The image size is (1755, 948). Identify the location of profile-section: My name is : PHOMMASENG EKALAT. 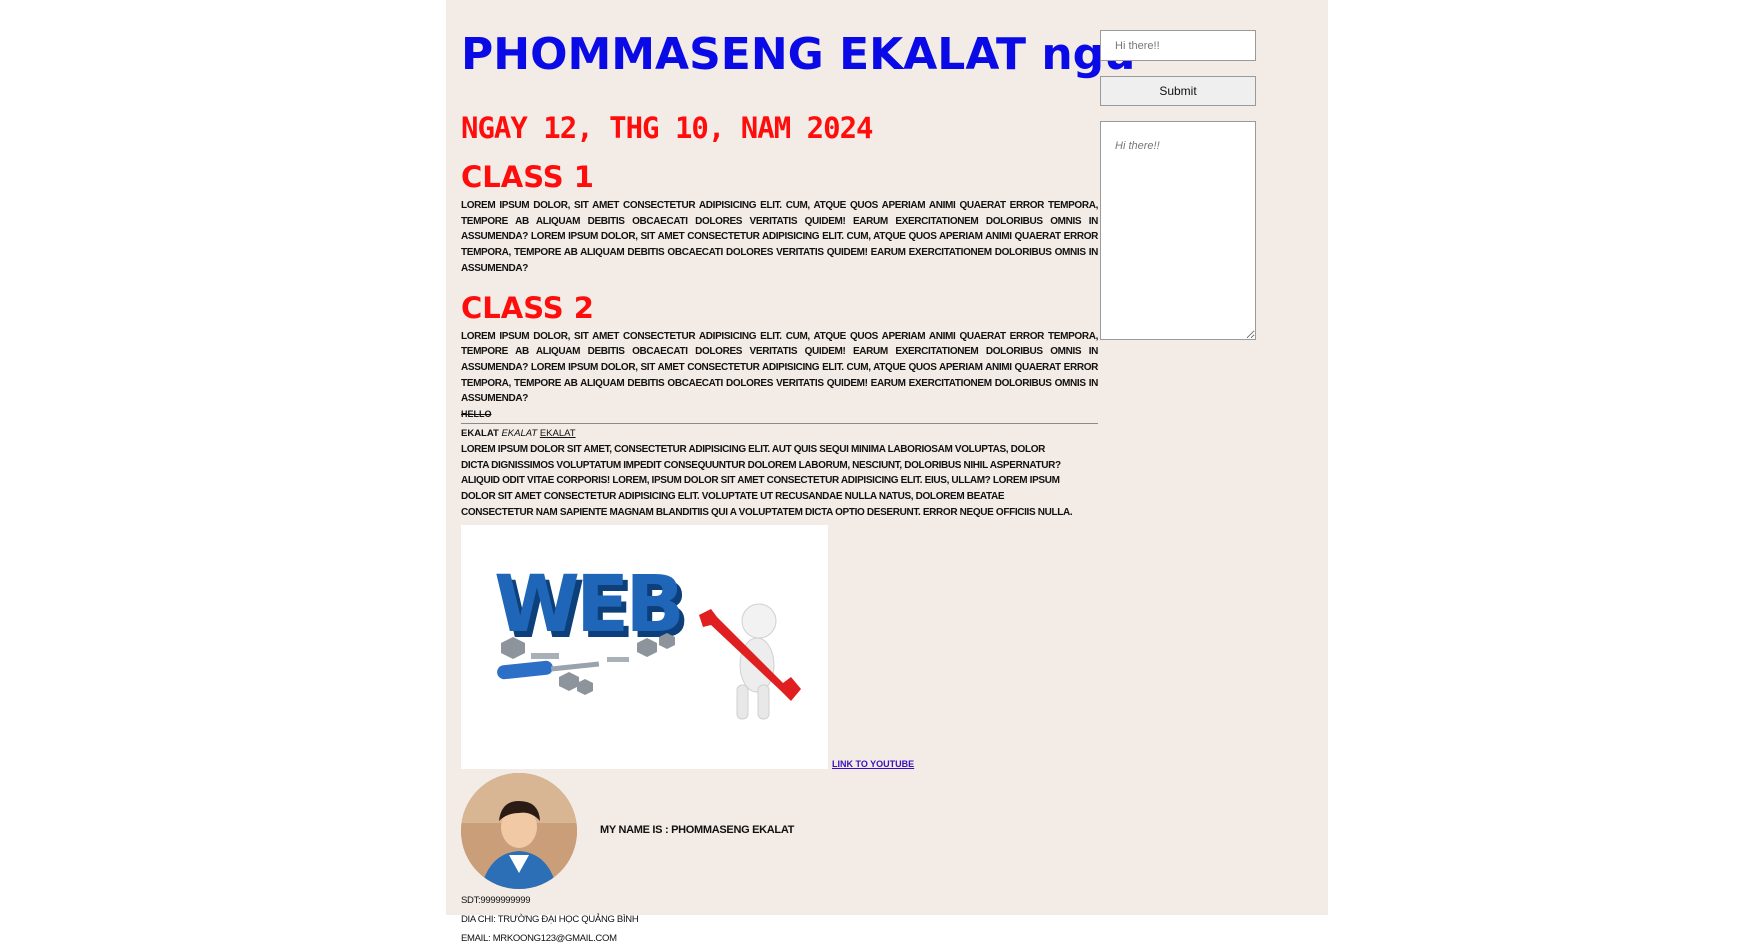
(779, 831).